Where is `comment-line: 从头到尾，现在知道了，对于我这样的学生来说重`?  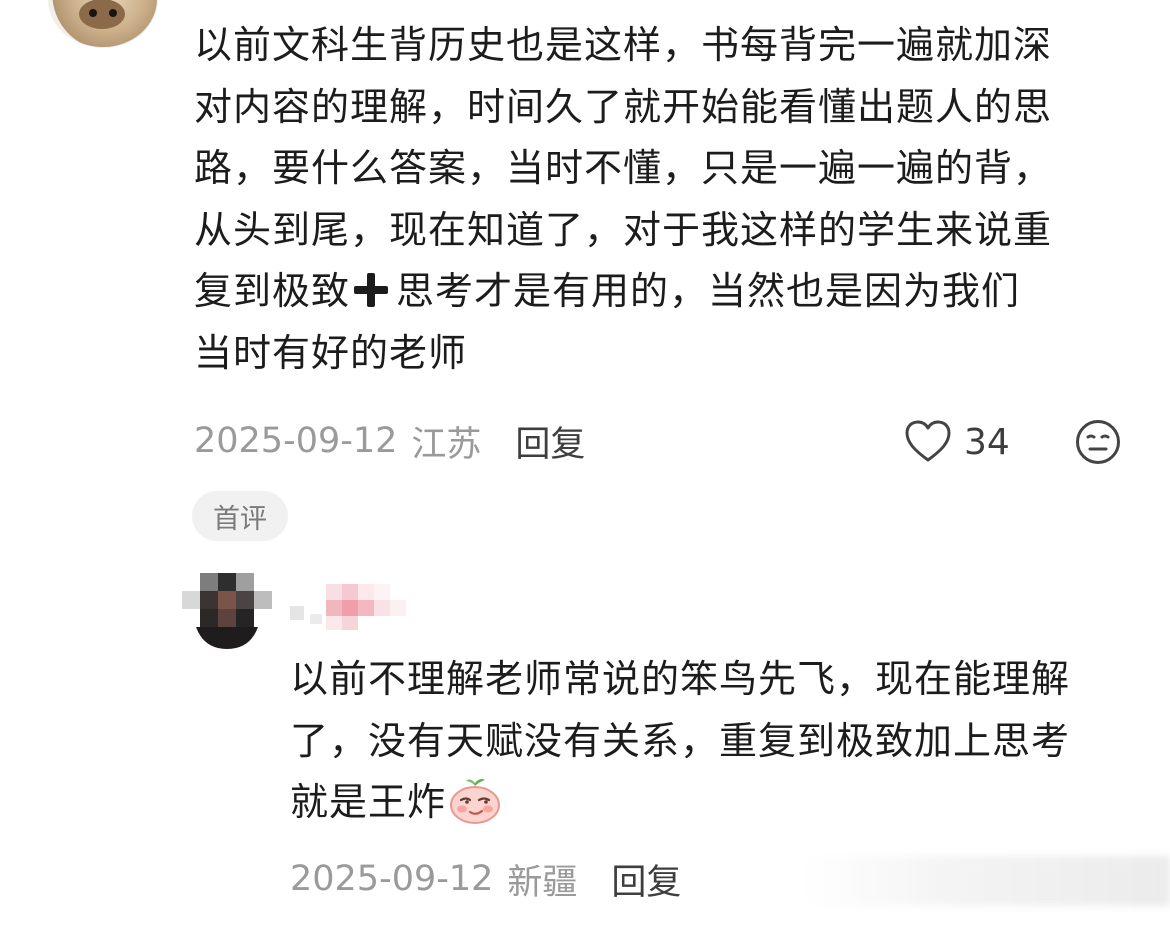 comment-line: 从头到尾，现在知道了，对于我这样的学生来说重 is located at coordinates (623, 229).